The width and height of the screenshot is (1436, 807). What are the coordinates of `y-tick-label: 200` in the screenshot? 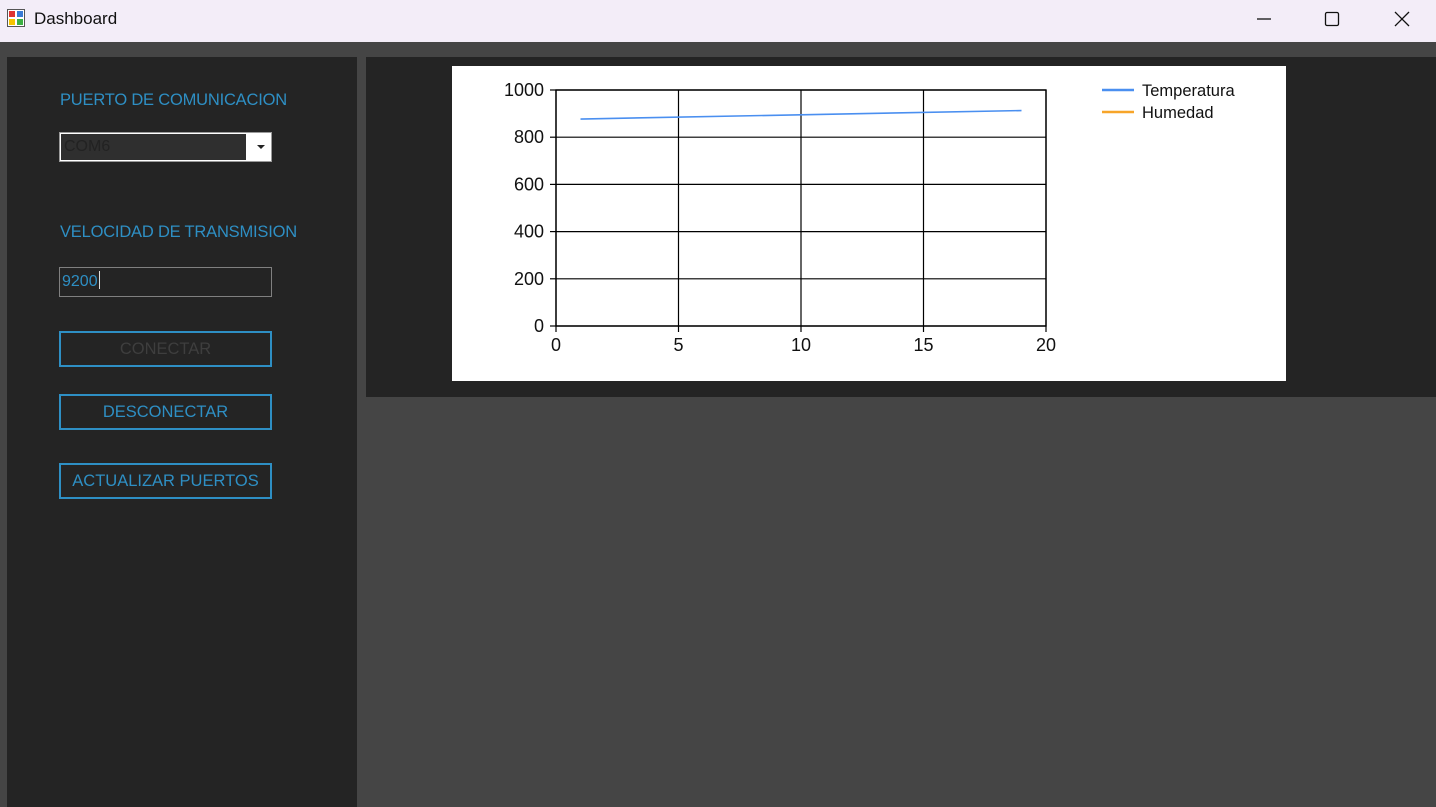 It's located at (529, 279).